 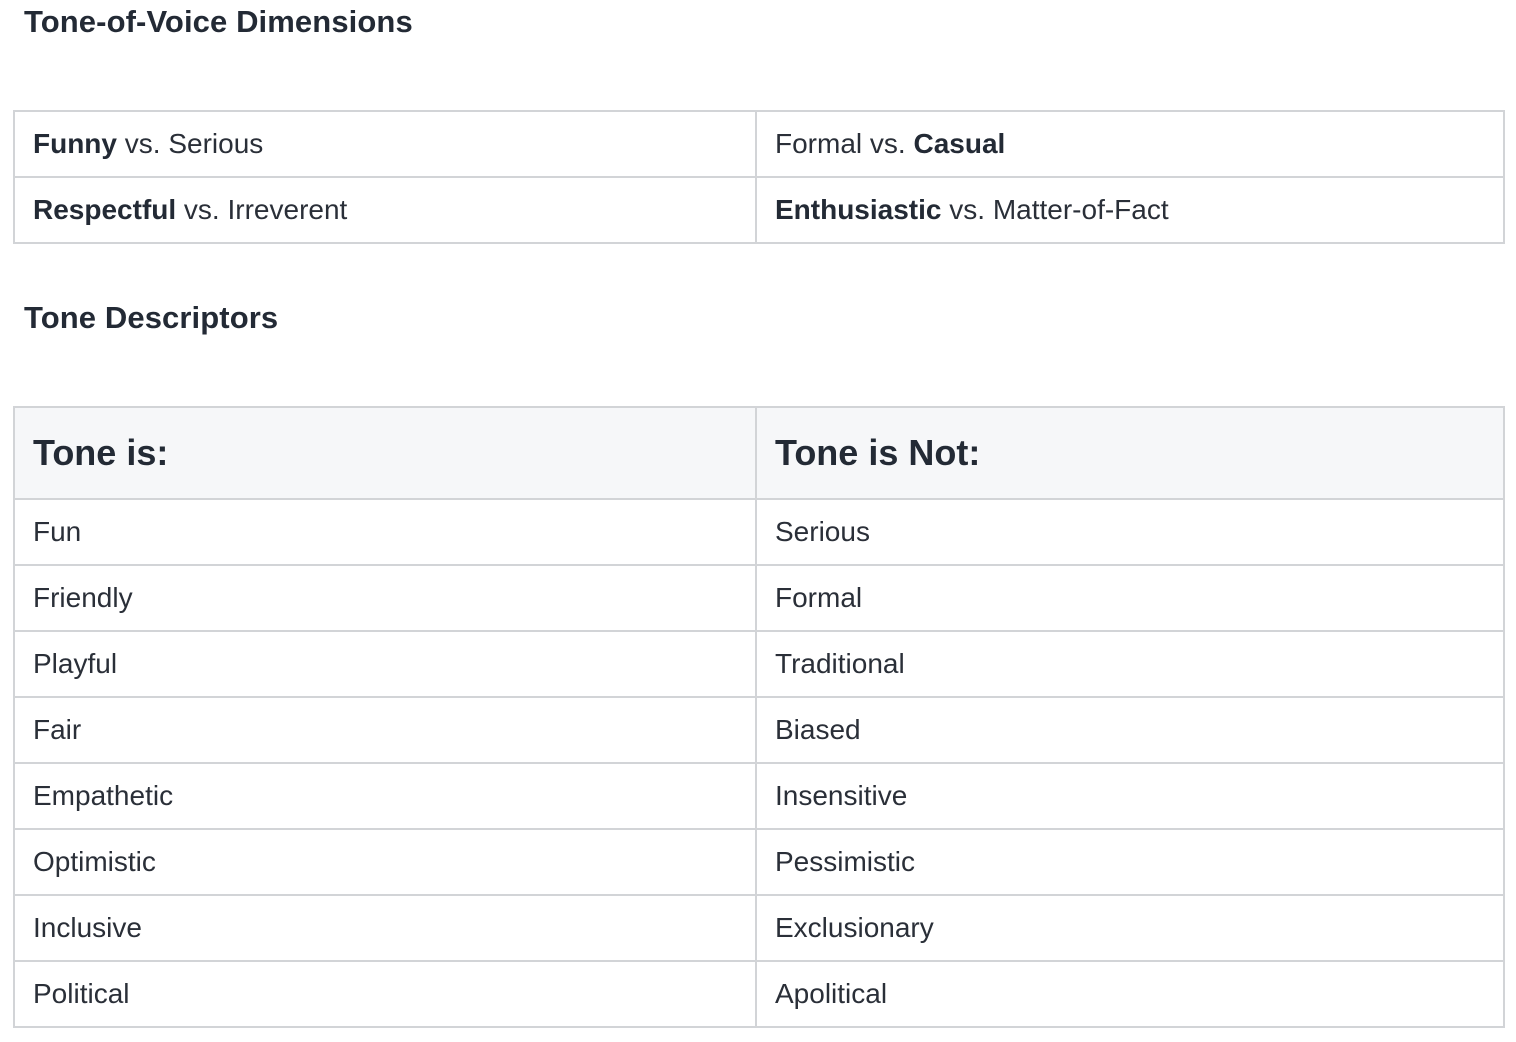 I want to click on descriptors-title: Tone Descriptors, so click(x=151, y=317).